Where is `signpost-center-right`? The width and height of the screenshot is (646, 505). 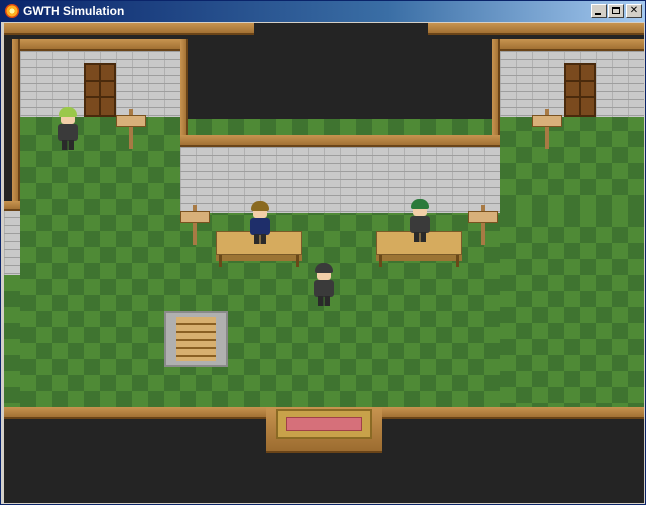 signpost-center-right is located at coordinates (483, 225).